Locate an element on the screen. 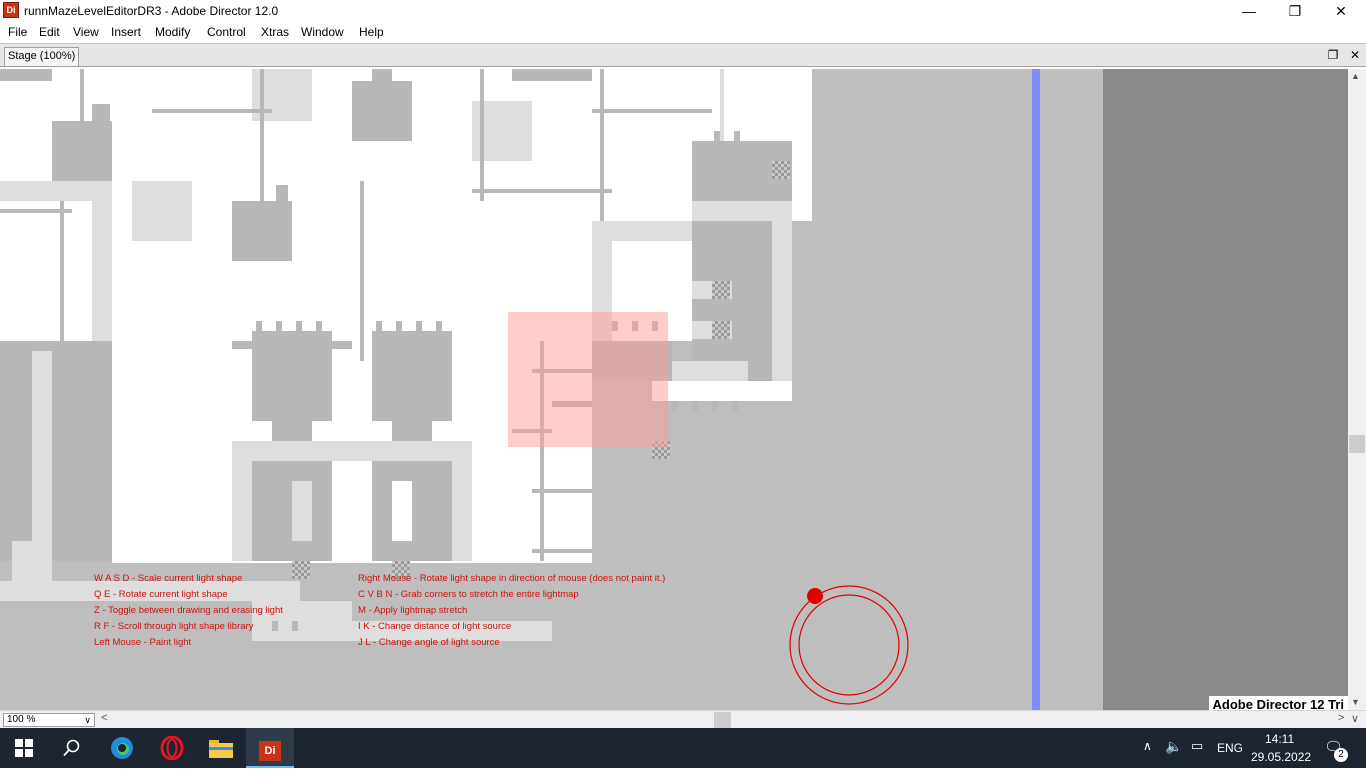 The width and height of the screenshot is (1366, 774). dark-panel is located at coordinates (1225, 389).